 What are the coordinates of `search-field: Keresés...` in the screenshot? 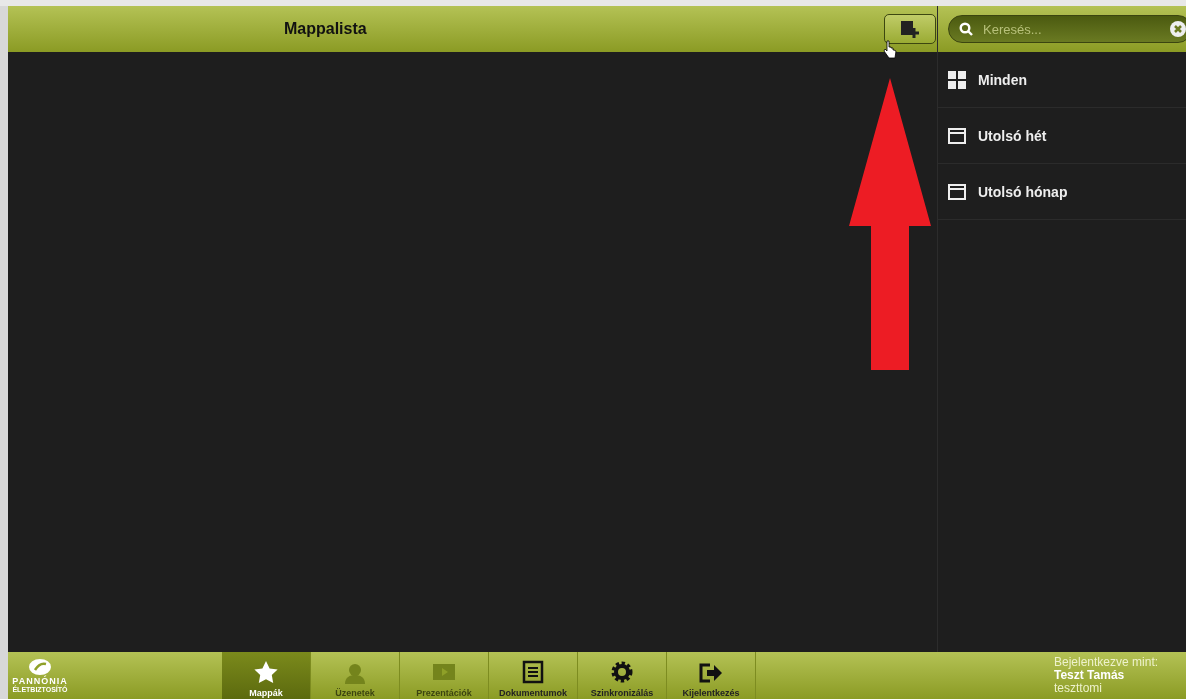 It's located at (1067, 29).